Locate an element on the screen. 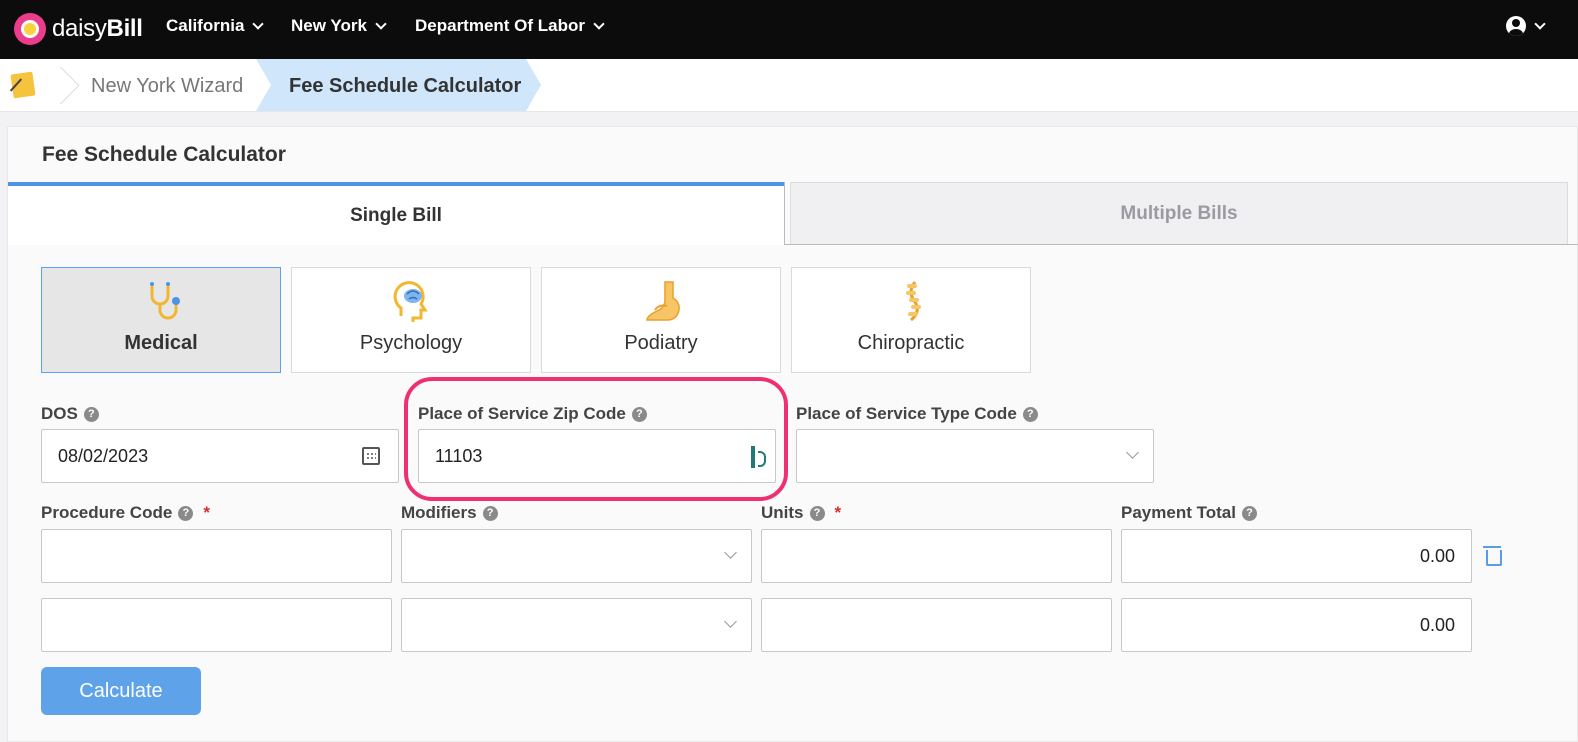 This screenshot has width=1578, height=742. bill-type-podiatry: Podiatry is located at coordinates (661, 320).